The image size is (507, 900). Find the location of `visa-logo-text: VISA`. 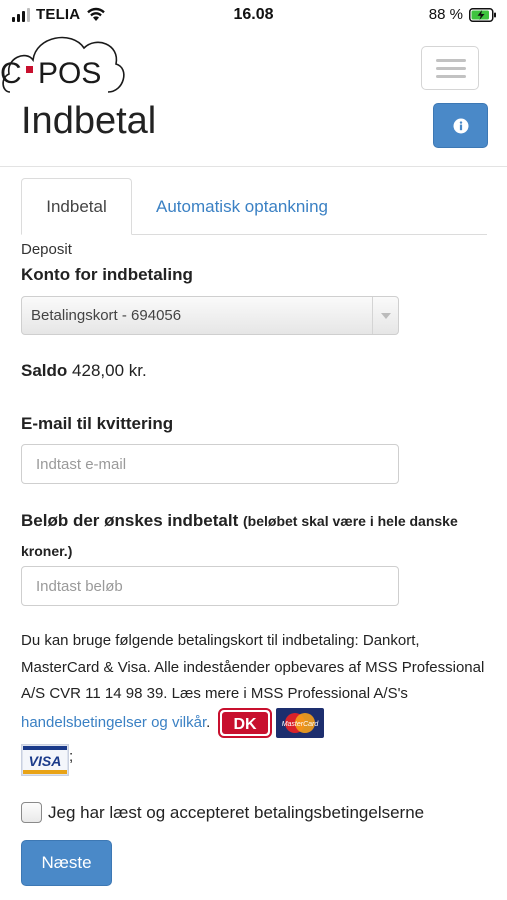

visa-logo-text: VISA is located at coordinates (45, 761).